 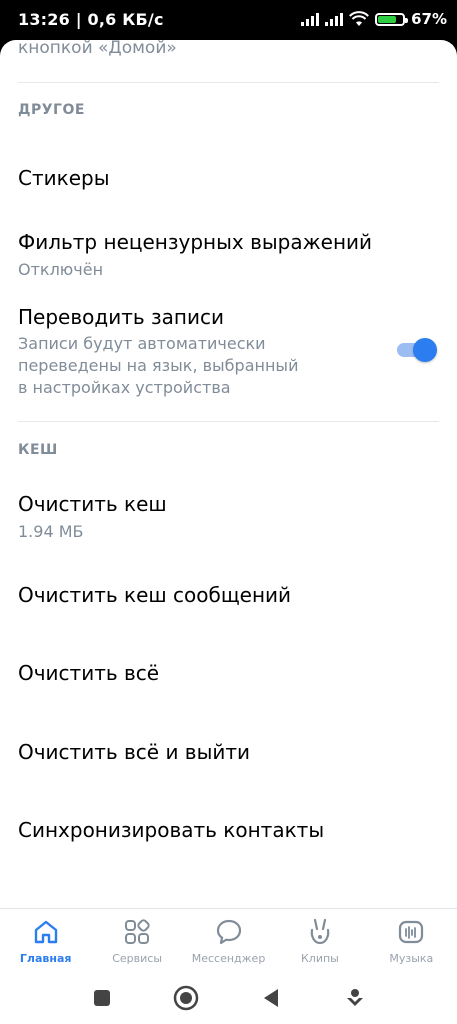 I want to click on back-button, so click(x=271, y=998).